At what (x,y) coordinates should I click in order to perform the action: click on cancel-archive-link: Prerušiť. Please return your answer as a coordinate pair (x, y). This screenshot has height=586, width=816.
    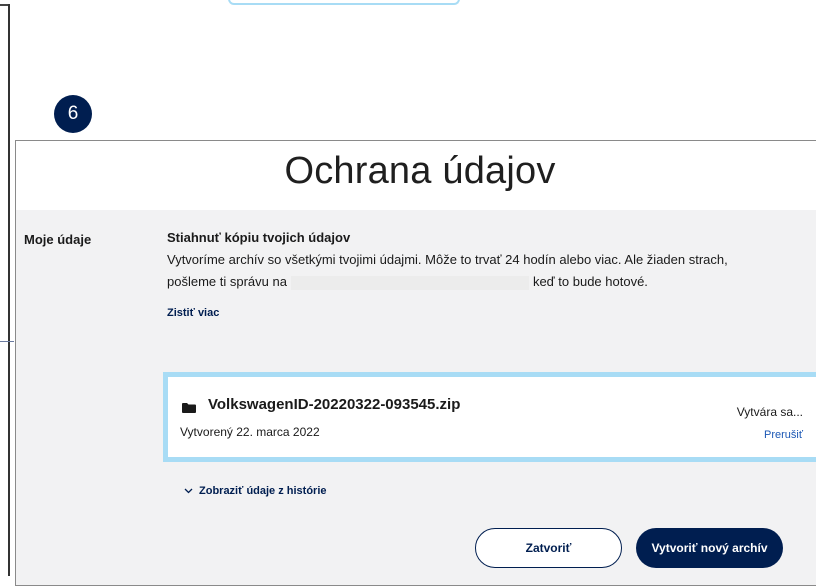
    Looking at the image, I should click on (783, 435).